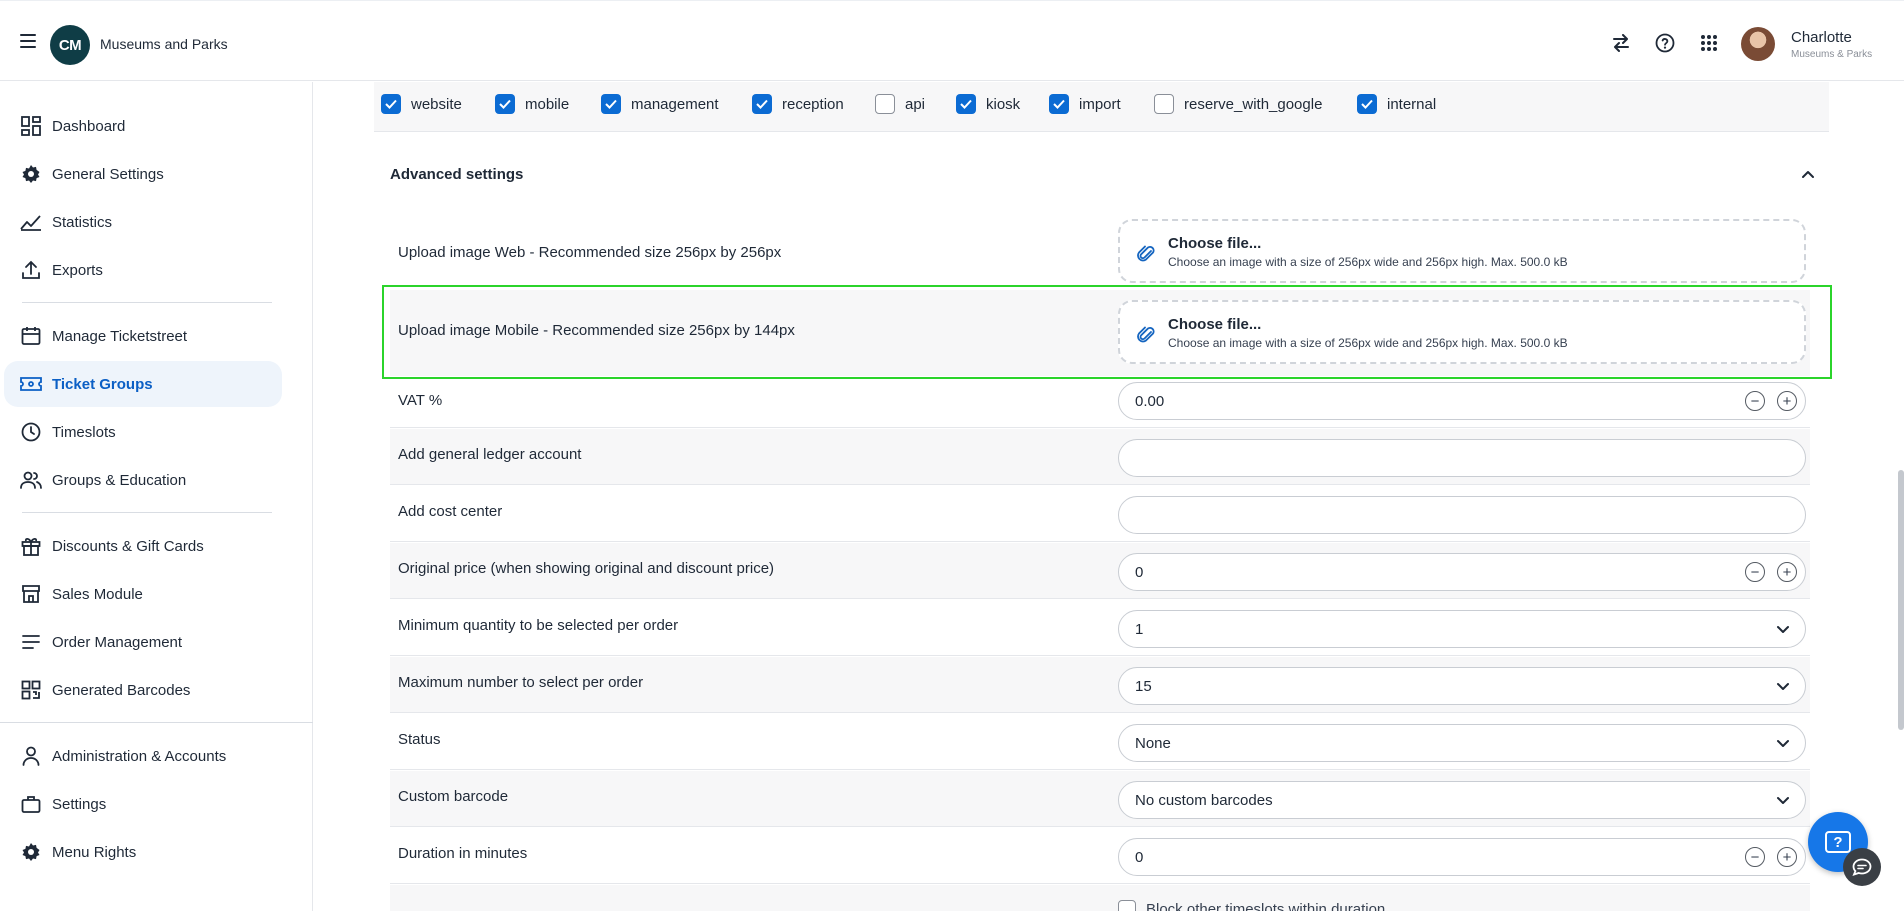 The height and width of the screenshot is (911, 1904). I want to click on sidebar-item-administration-accounts: Administration & Accounts, so click(143, 756).